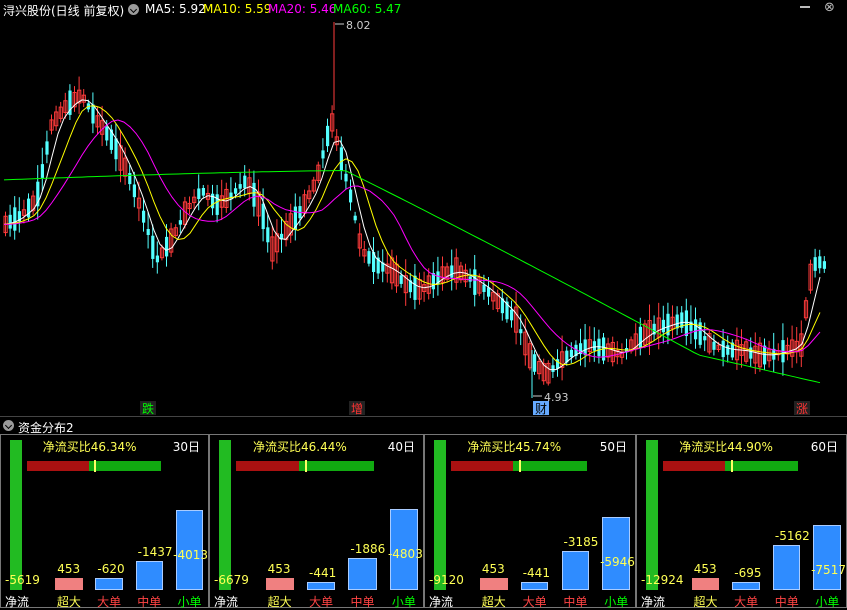 The width and height of the screenshot is (847, 610). What do you see at coordinates (22, 580) in the screenshot?
I see `bar-value: -5619` at bounding box center [22, 580].